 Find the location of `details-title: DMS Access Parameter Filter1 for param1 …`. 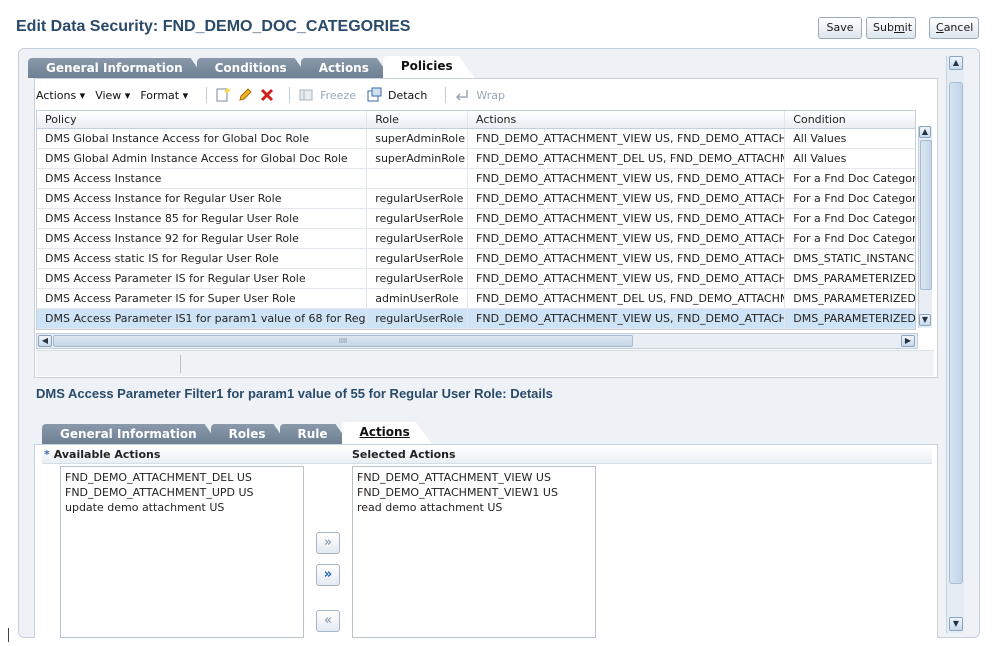

details-title: DMS Access Parameter Filter1 for param1 … is located at coordinates (294, 393).